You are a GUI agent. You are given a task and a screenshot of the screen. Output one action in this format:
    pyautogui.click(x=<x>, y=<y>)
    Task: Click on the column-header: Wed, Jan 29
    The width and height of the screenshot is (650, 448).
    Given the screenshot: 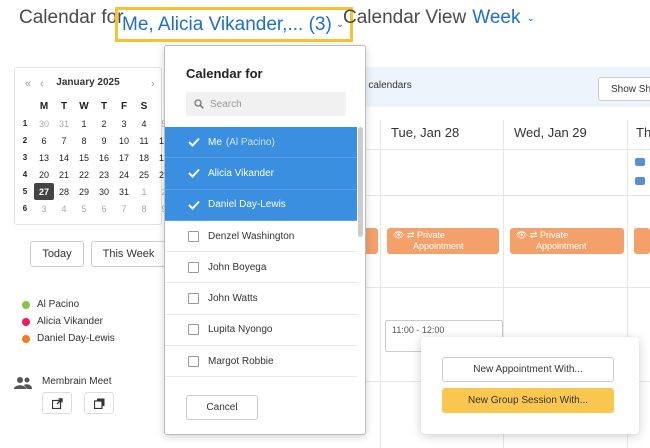 What is the action you would take?
    pyautogui.click(x=550, y=132)
    